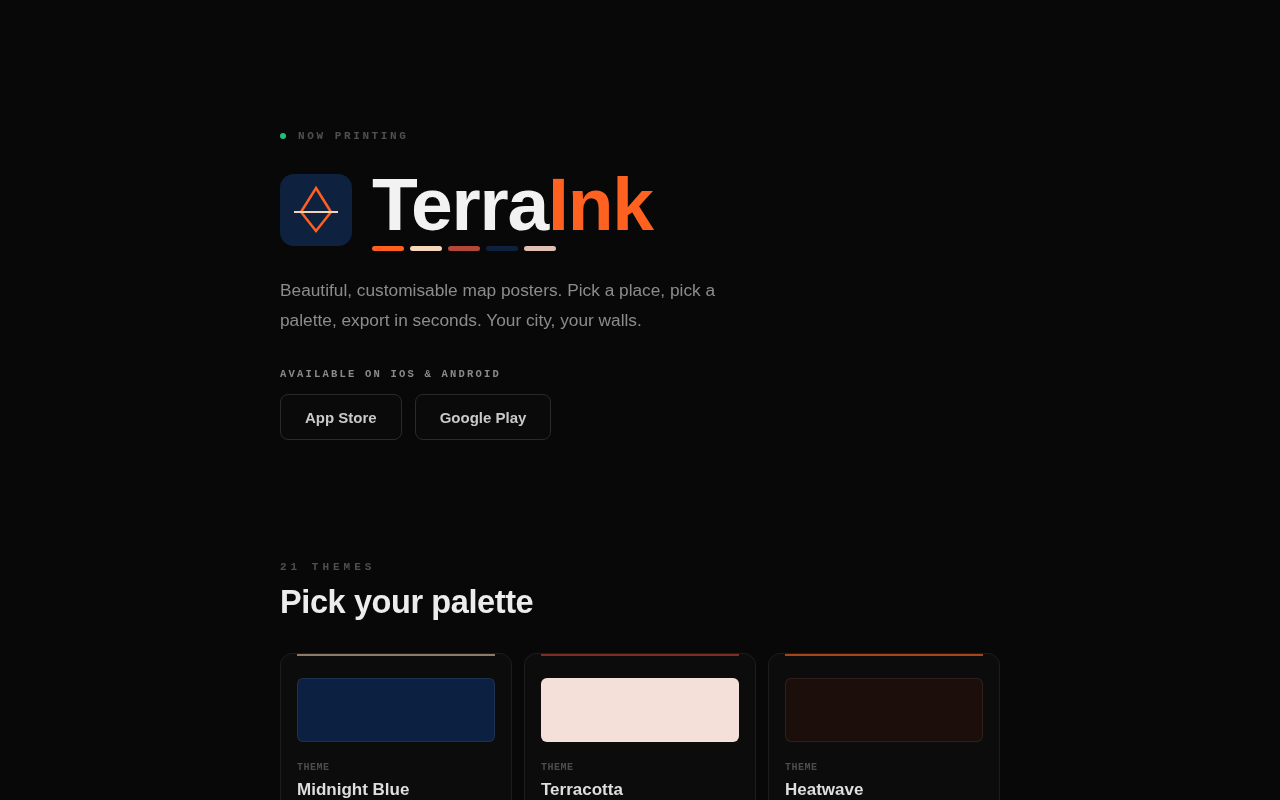  Describe the element at coordinates (512, 204) in the screenshot. I see `app-title: TerraInk` at that location.